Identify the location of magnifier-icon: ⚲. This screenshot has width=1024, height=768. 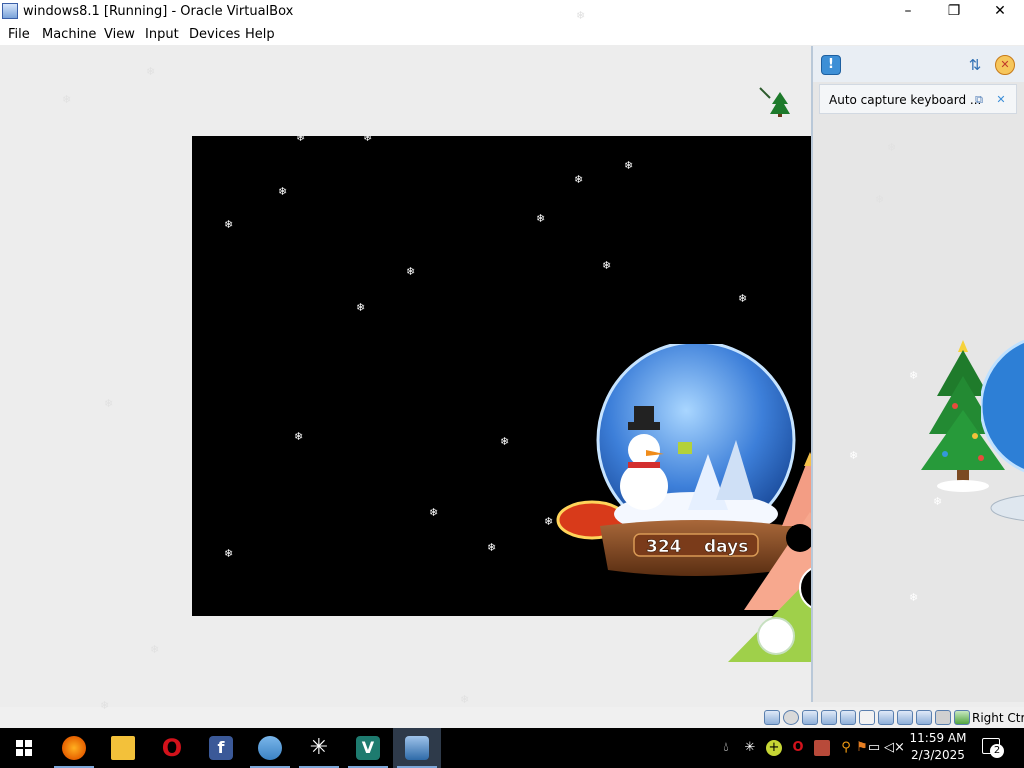
(846, 748).